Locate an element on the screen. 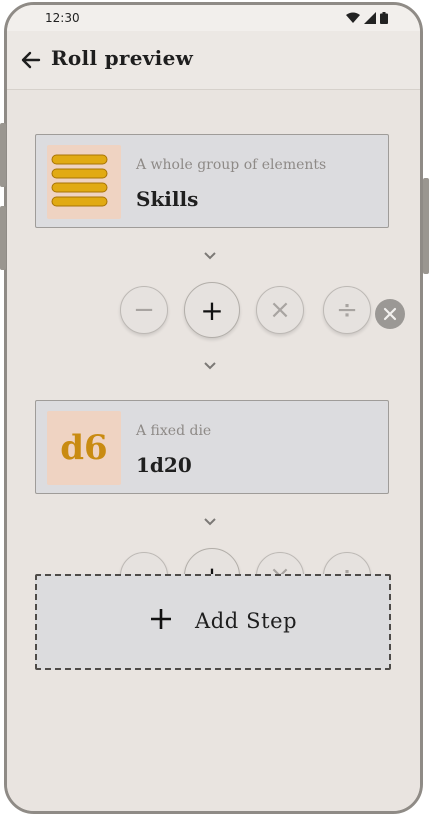 The height and width of the screenshot is (818, 429). add-symbol: + is located at coordinates (212, 310).